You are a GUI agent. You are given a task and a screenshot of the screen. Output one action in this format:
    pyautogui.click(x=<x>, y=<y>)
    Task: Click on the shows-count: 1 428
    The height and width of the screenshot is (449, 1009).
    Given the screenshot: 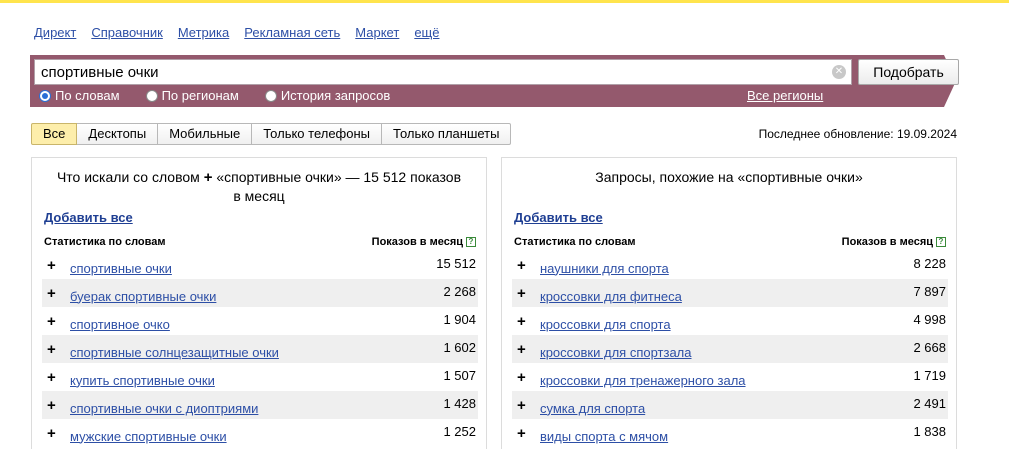 What is the action you would take?
    pyautogui.click(x=459, y=403)
    